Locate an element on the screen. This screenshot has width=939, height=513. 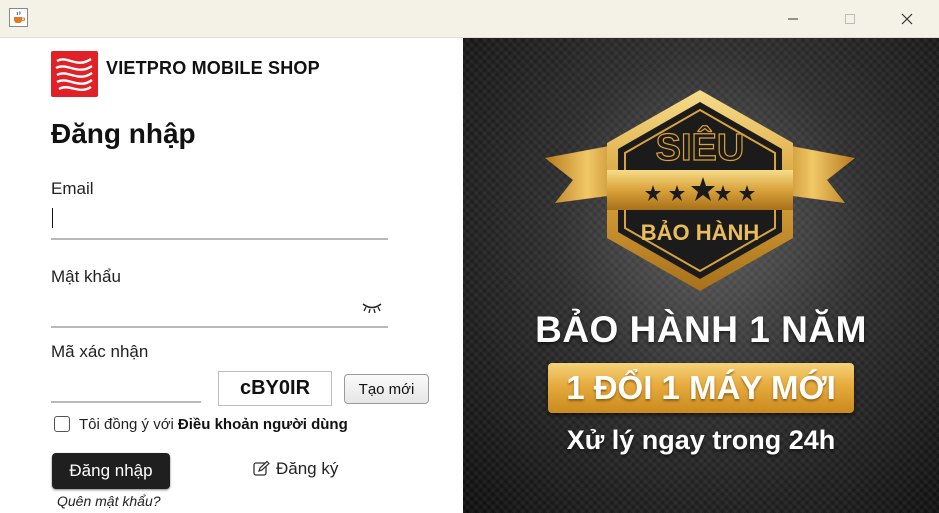
close-button is located at coordinates (907, 18).